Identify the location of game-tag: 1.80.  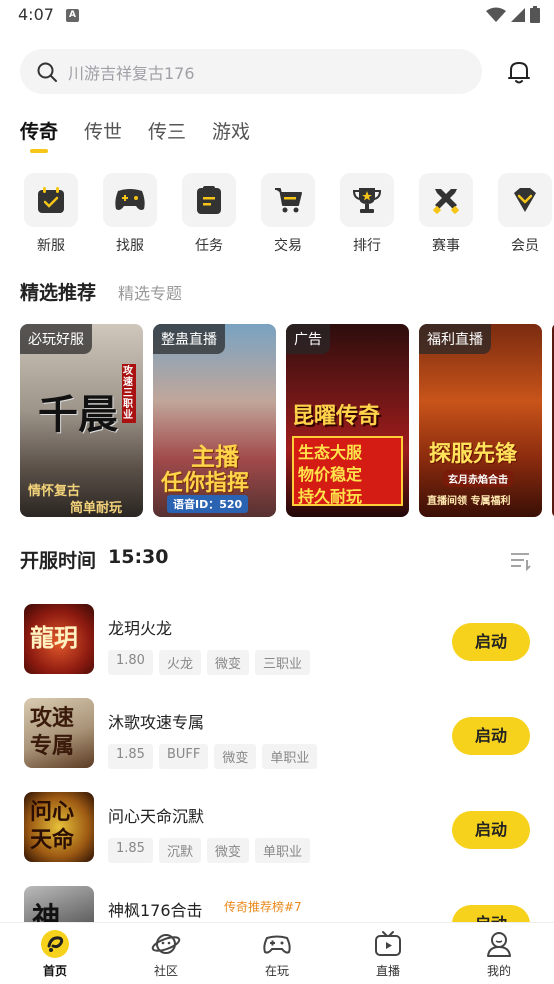
(130, 662).